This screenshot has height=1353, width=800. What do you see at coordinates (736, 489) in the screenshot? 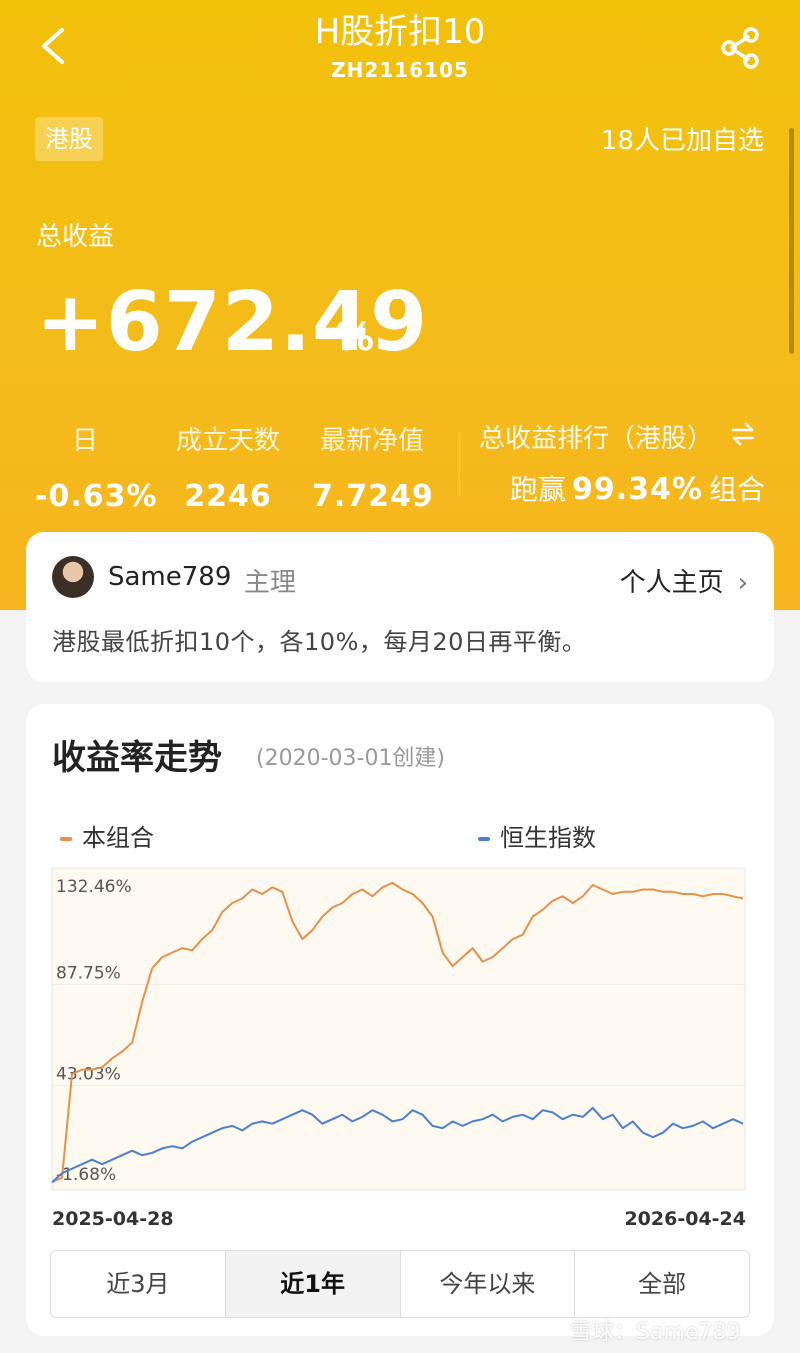
I see `rank-suffix: 组合` at bounding box center [736, 489].